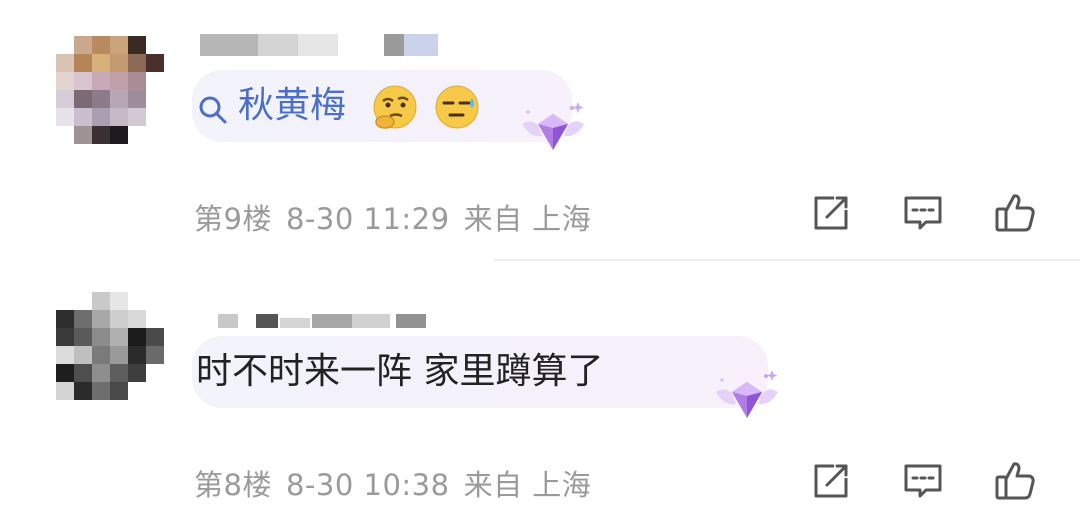 The height and width of the screenshot is (524, 1080). Describe the element at coordinates (457, 107) in the screenshot. I see `sweat-face-emoji` at that location.